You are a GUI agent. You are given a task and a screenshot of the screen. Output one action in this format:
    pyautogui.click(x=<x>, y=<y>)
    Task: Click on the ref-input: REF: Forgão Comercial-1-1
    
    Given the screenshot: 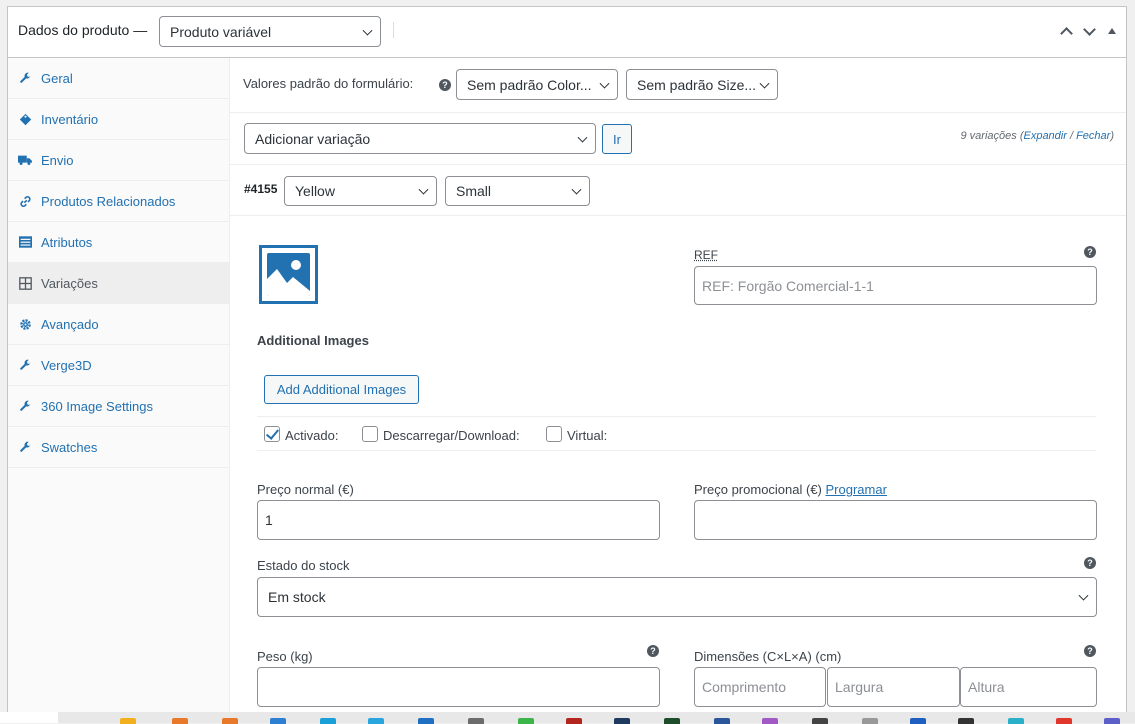 What is the action you would take?
    pyautogui.click(x=895, y=285)
    